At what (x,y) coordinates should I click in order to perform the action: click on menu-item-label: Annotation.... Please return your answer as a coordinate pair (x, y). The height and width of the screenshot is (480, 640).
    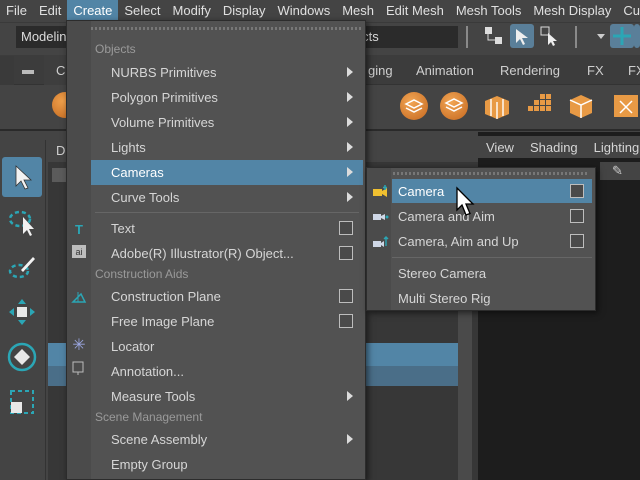
    Looking at the image, I should click on (147, 371).